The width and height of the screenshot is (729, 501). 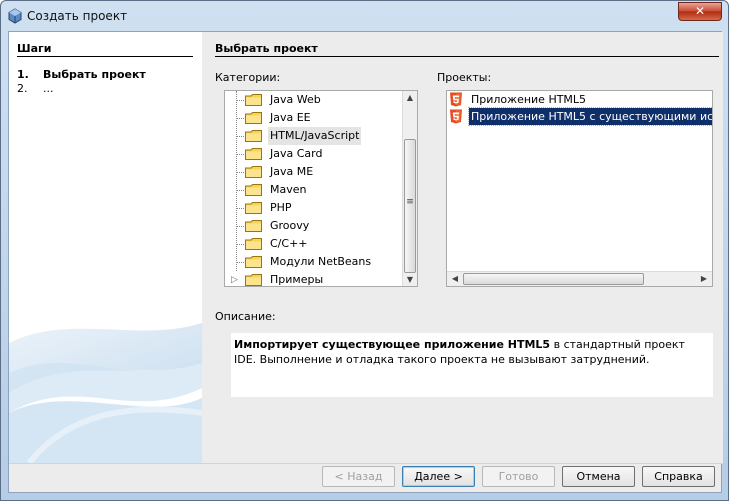 What do you see at coordinates (292, 171) in the screenshot?
I see `category-label: Java ME` at bounding box center [292, 171].